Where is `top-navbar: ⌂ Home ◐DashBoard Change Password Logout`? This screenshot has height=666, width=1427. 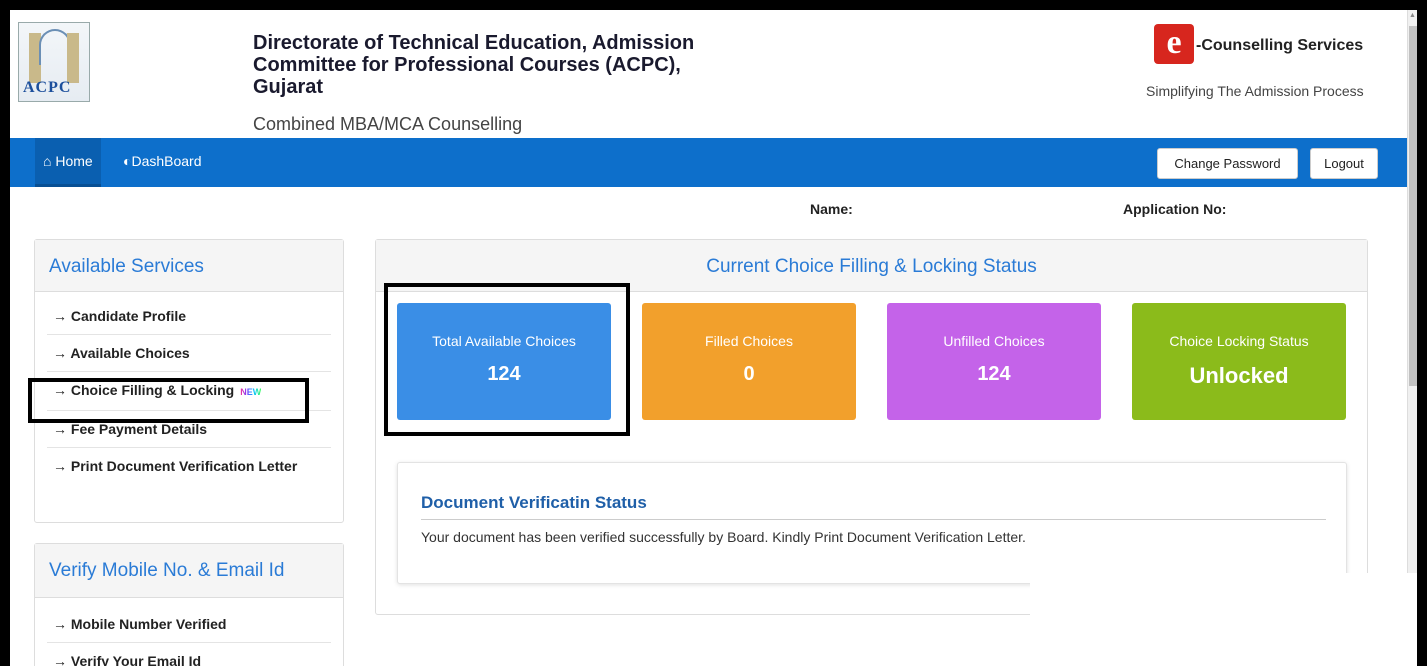 top-navbar: ⌂ Home ◐DashBoard Change Password Logout is located at coordinates (708, 162).